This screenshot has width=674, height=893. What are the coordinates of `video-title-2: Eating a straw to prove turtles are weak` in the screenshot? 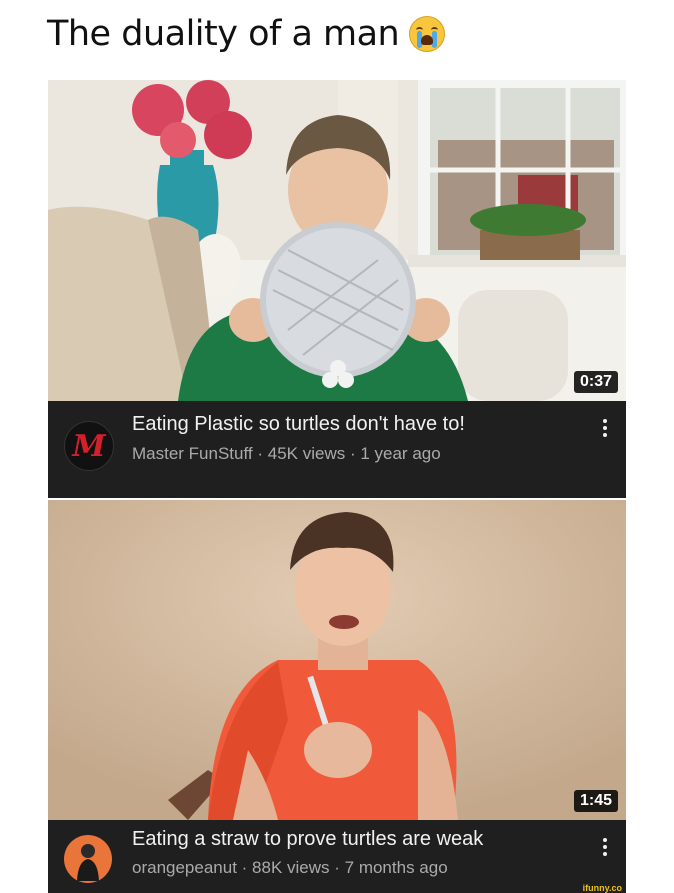 It's located at (307, 839).